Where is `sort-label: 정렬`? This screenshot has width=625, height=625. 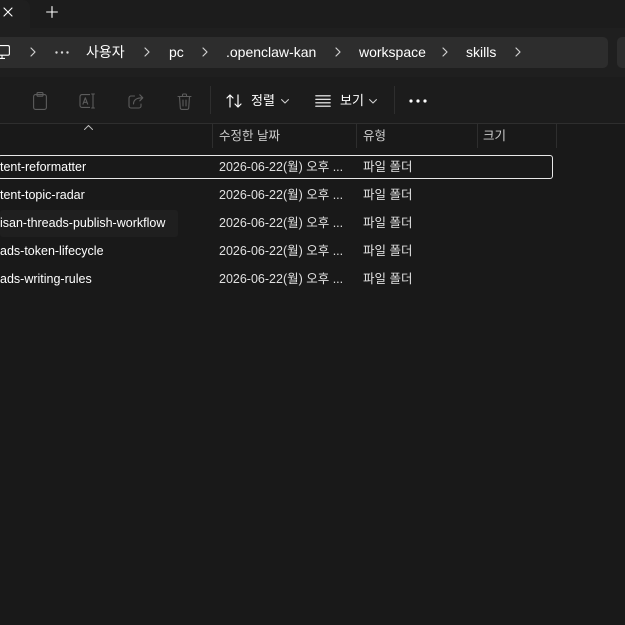 sort-label: 정렬 is located at coordinates (263, 100).